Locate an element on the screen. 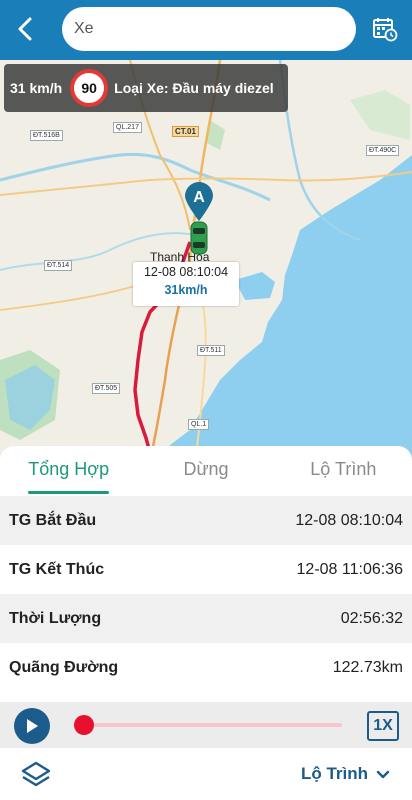 The height and width of the screenshot is (800, 412). search-box is located at coordinates (209, 29).